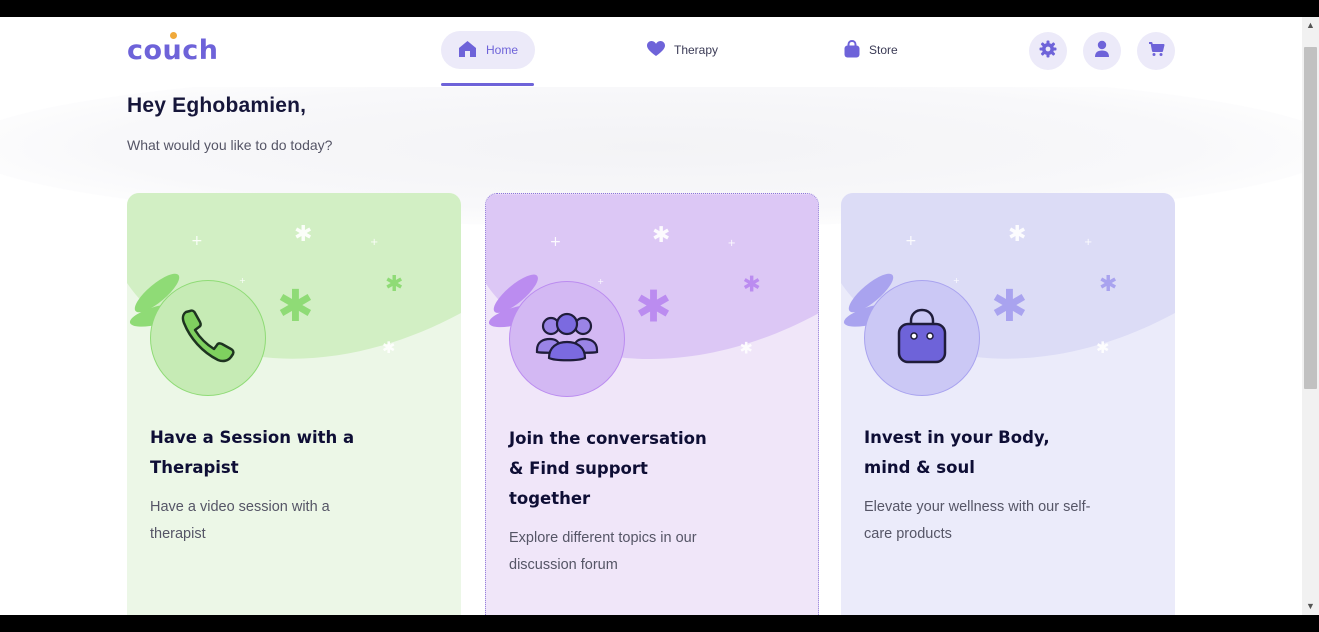 This screenshot has width=1319, height=632. I want to click on nav-tab-therapy: Therapy, so click(682, 50).